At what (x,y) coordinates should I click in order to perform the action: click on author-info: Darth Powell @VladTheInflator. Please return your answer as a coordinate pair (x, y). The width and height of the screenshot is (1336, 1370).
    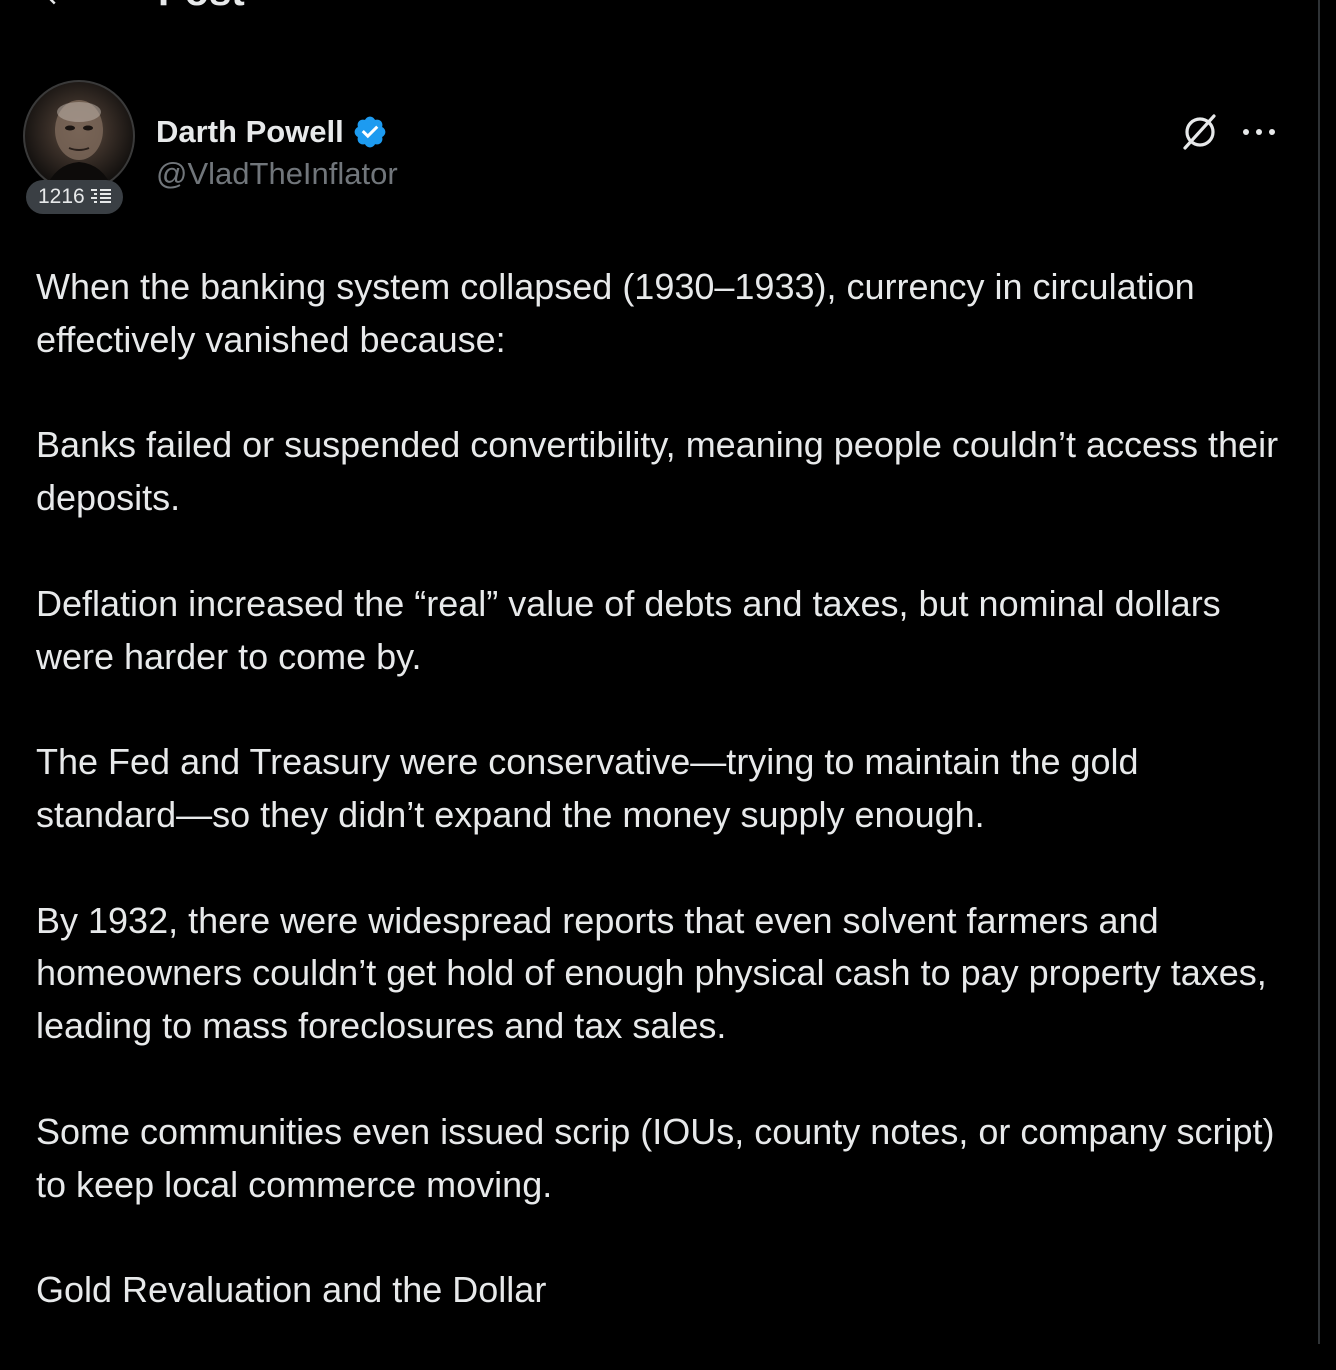
    Looking at the image, I should click on (277, 153).